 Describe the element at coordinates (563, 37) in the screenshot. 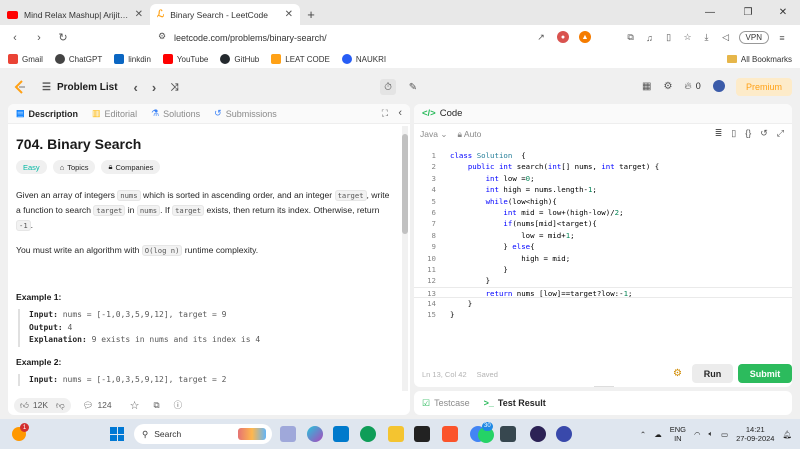

I see `extension-badge-icon: ●` at that location.